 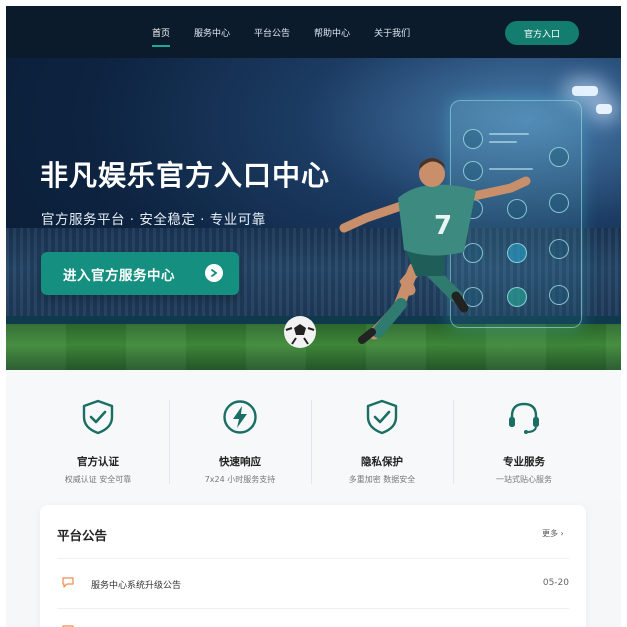 I want to click on announcement-row, so click(x=313, y=622).